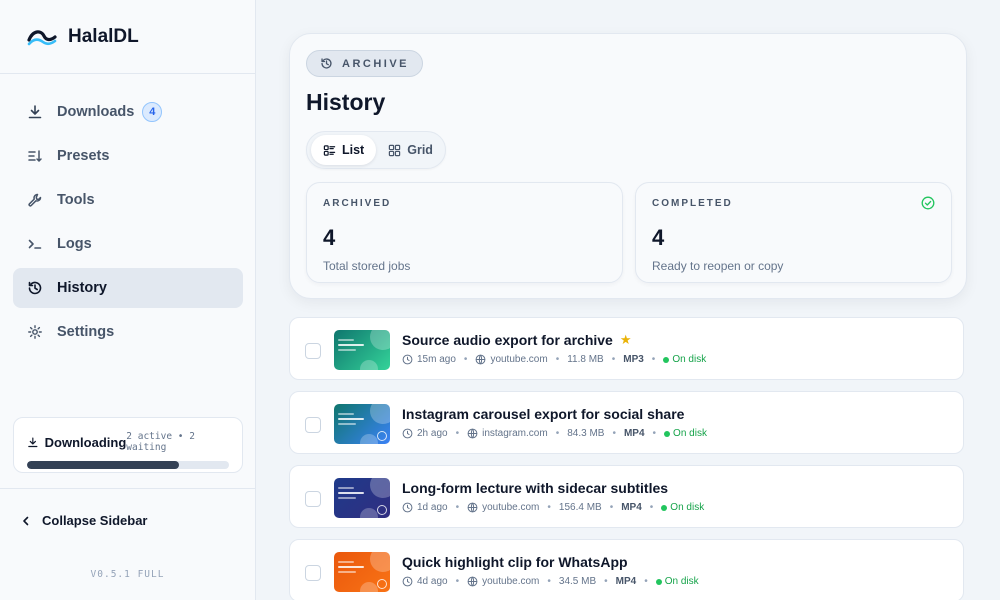 This screenshot has width=1000, height=600. Describe the element at coordinates (357, 203) in the screenshot. I see `stat-label: ARCHIVED` at that location.